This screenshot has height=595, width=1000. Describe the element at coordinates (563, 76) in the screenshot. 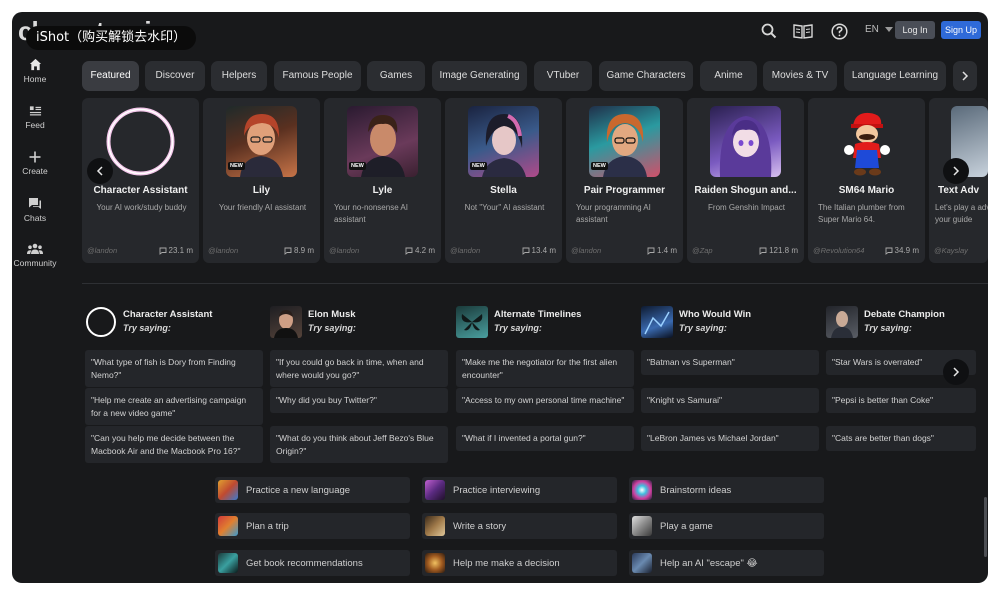

I see `tab-vtuber: VTuber` at that location.